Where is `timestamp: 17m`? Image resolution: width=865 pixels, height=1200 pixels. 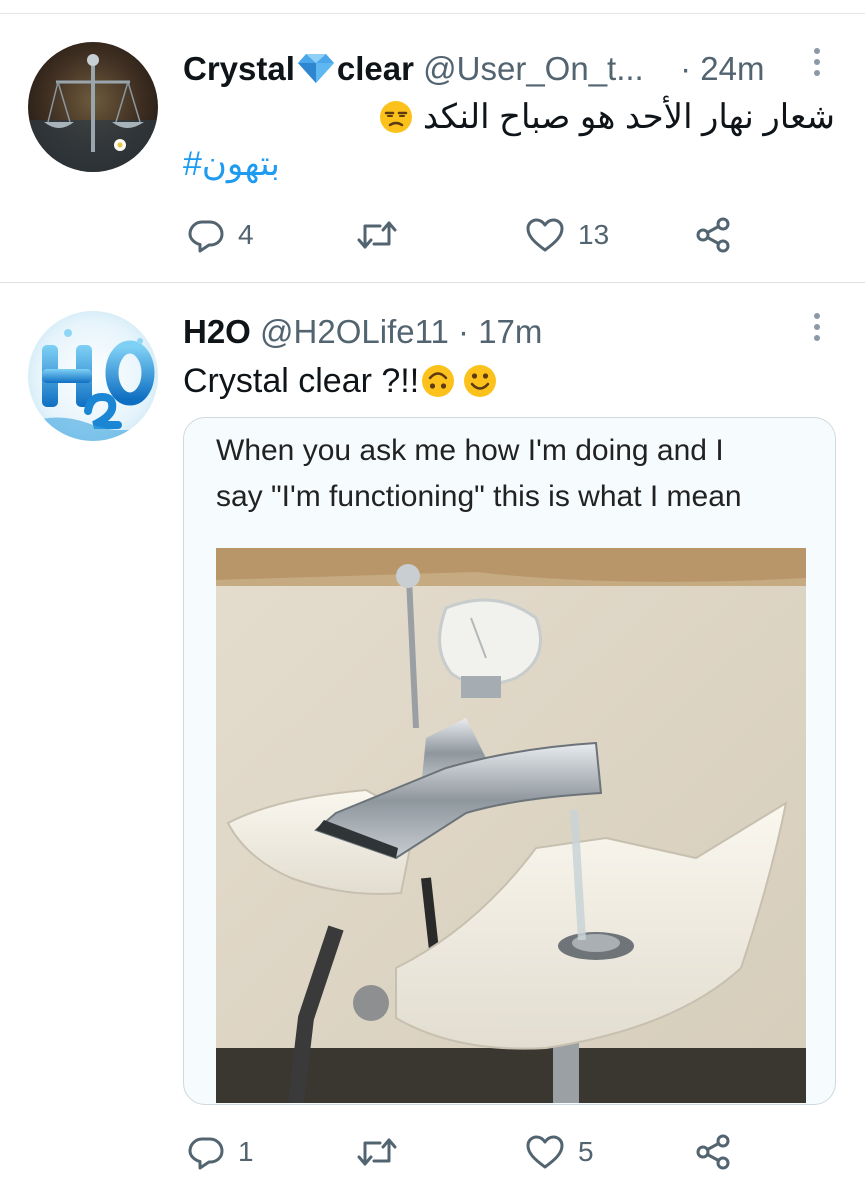 timestamp: 17m is located at coordinates (510, 331).